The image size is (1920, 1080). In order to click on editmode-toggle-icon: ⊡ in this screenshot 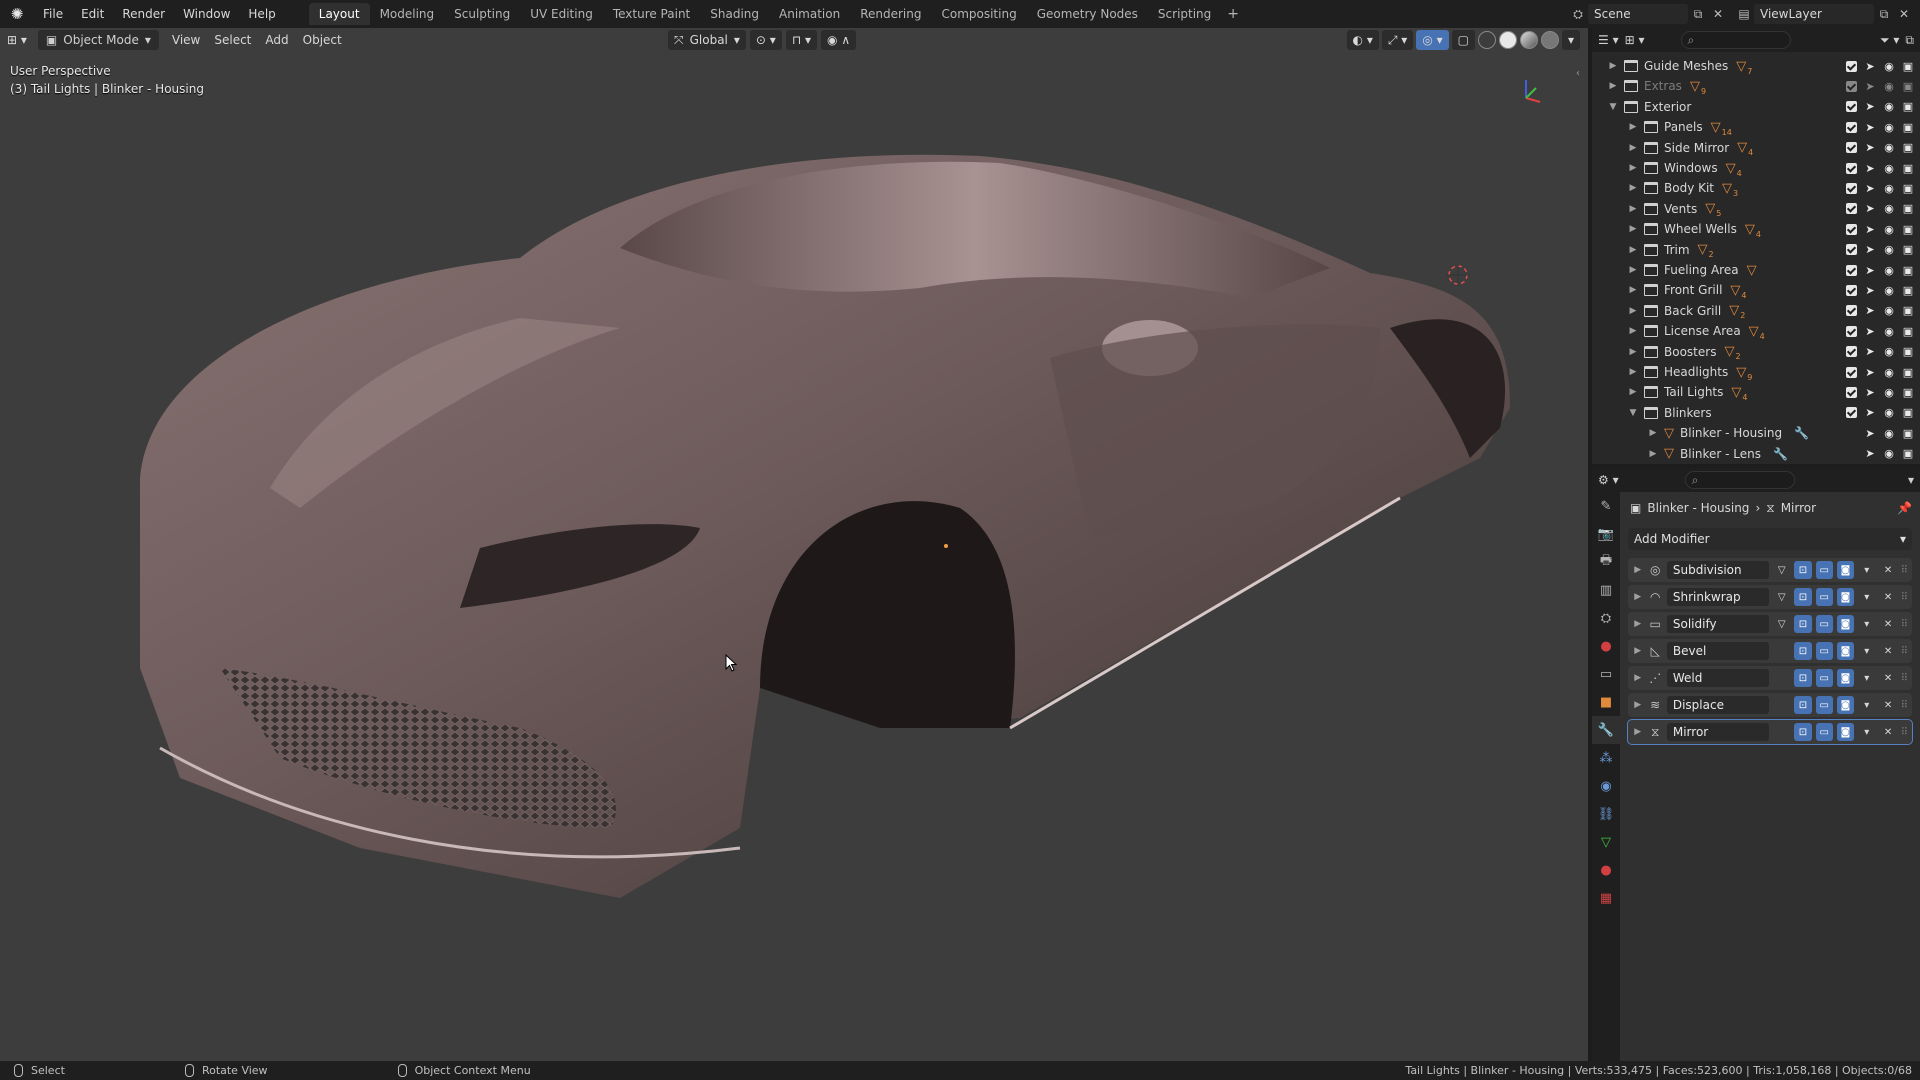, I will do `click(1803, 651)`.